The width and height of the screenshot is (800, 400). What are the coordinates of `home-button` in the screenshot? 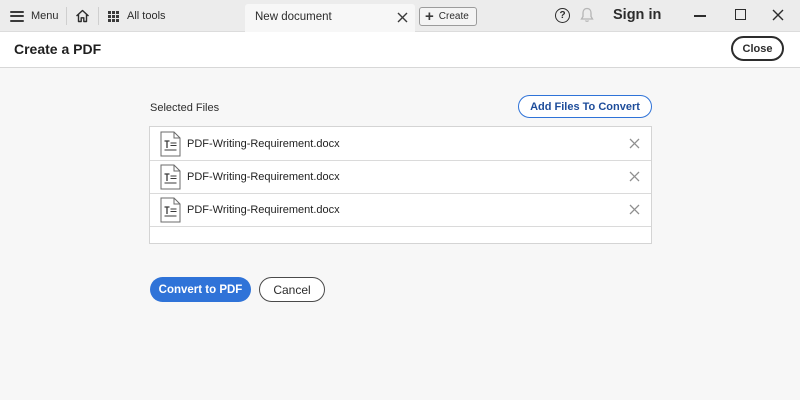 It's located at (82, 16).